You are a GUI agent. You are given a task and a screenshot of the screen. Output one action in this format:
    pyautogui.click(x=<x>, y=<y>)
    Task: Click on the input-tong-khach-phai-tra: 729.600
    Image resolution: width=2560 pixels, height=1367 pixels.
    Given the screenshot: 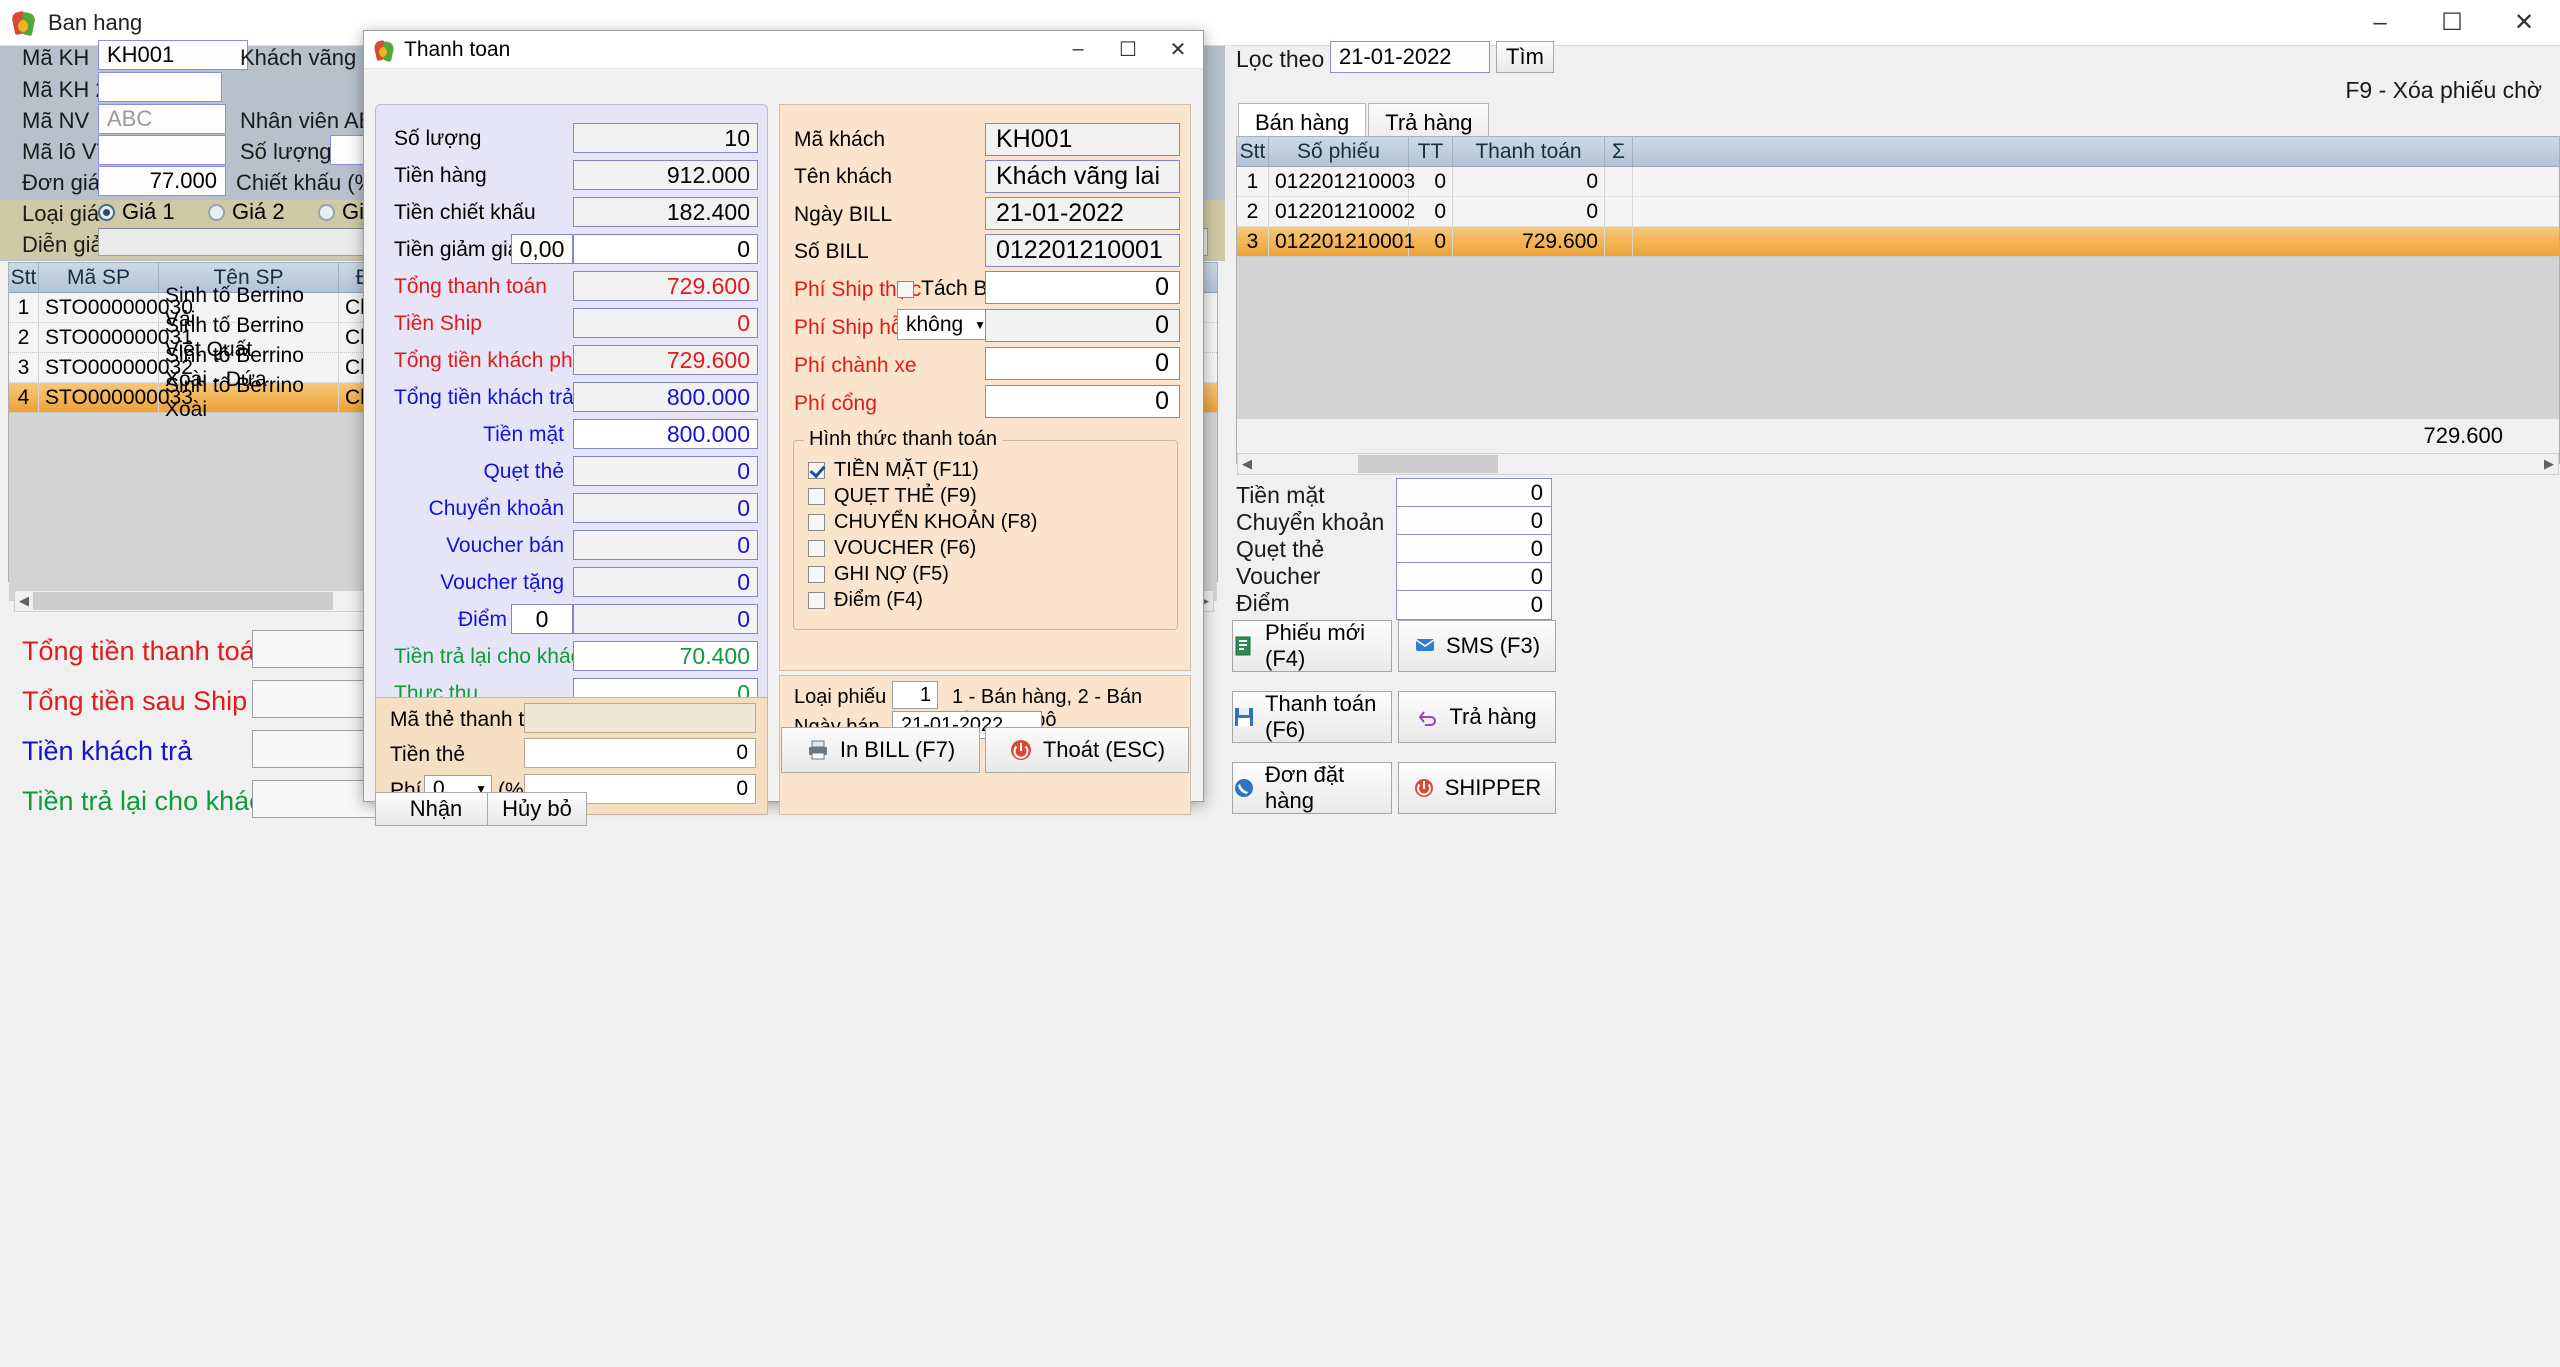 What is the action you would take?
    pyautogui.click(x=665, y=360)
    